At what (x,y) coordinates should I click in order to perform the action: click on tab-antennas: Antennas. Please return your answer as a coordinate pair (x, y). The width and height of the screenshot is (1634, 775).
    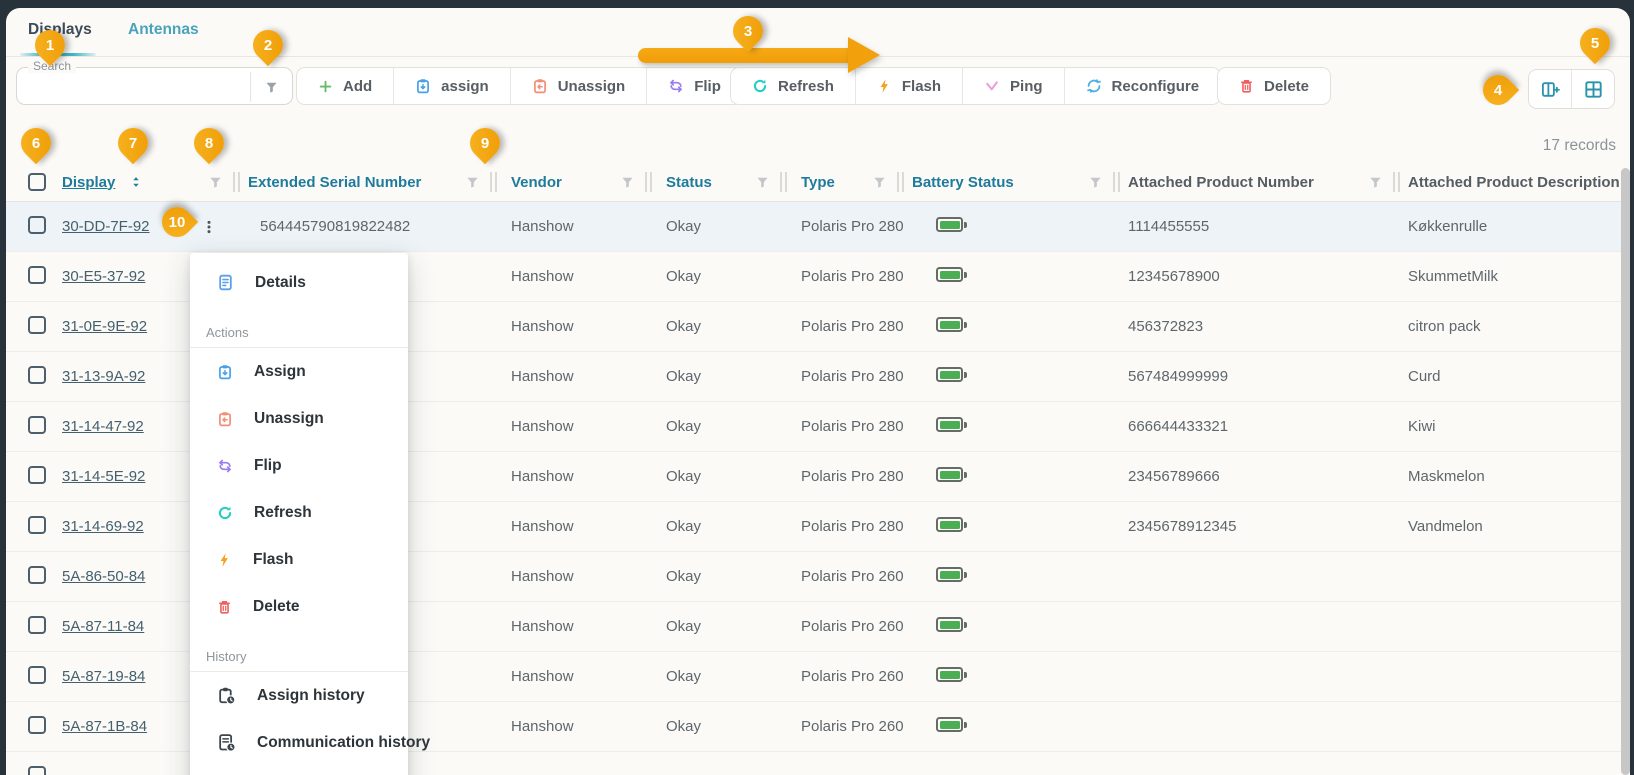
    Looking at the image, I should click on (163, 30).